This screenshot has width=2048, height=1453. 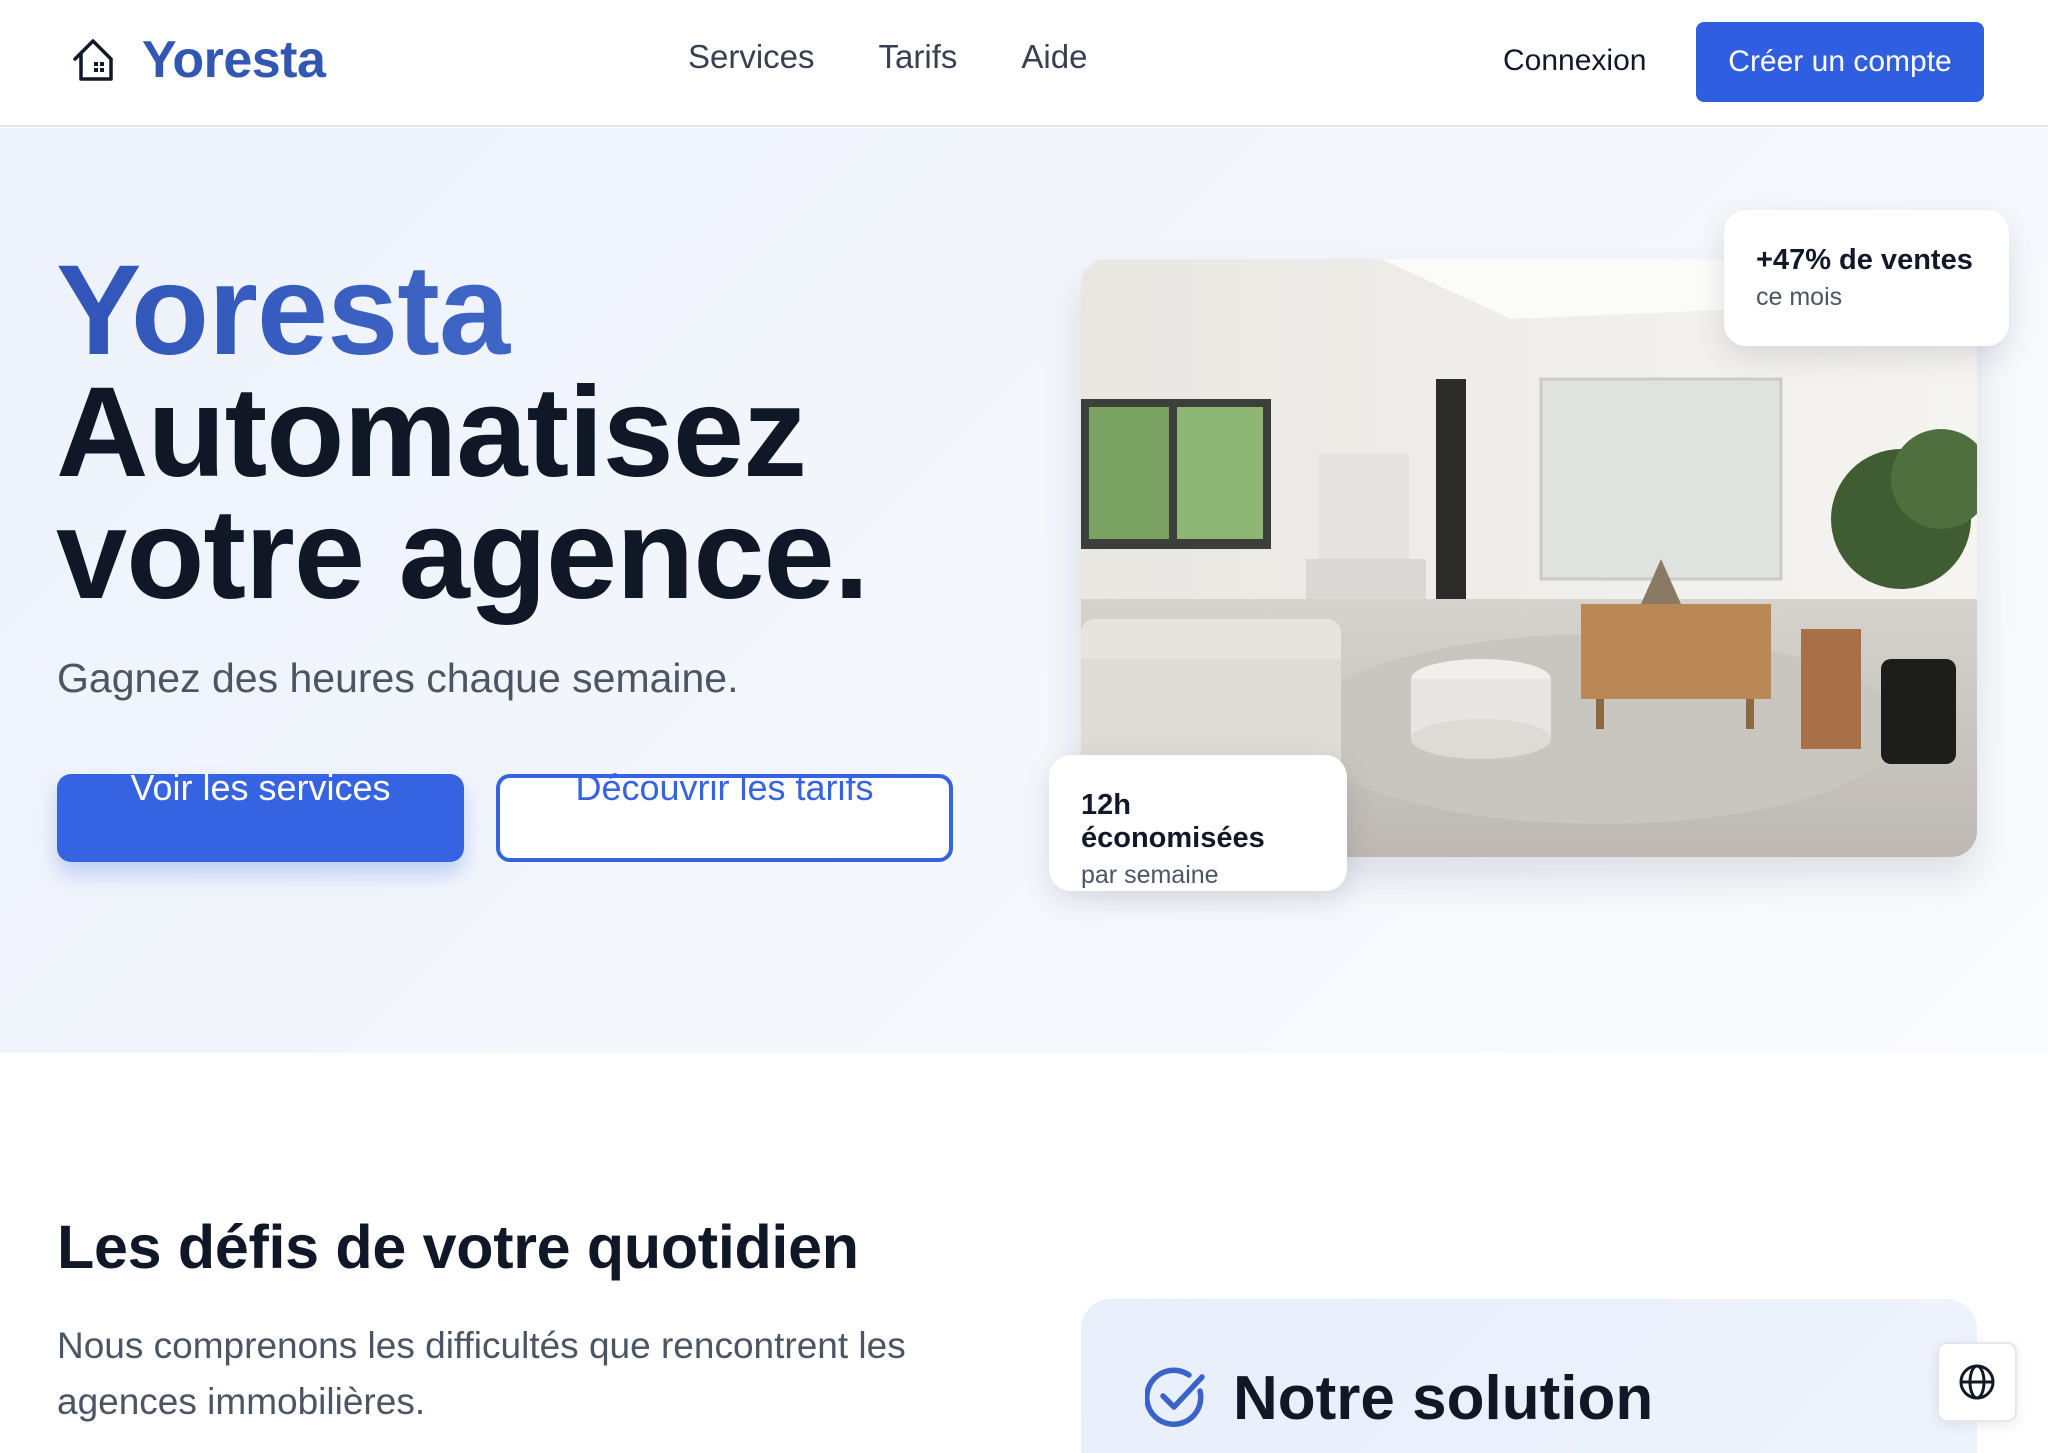 What do you see at coordinates (1173, 821) in the screenshot?
I see `hours-stat-value: 12h économisées` at bounding box center [1173, 821].